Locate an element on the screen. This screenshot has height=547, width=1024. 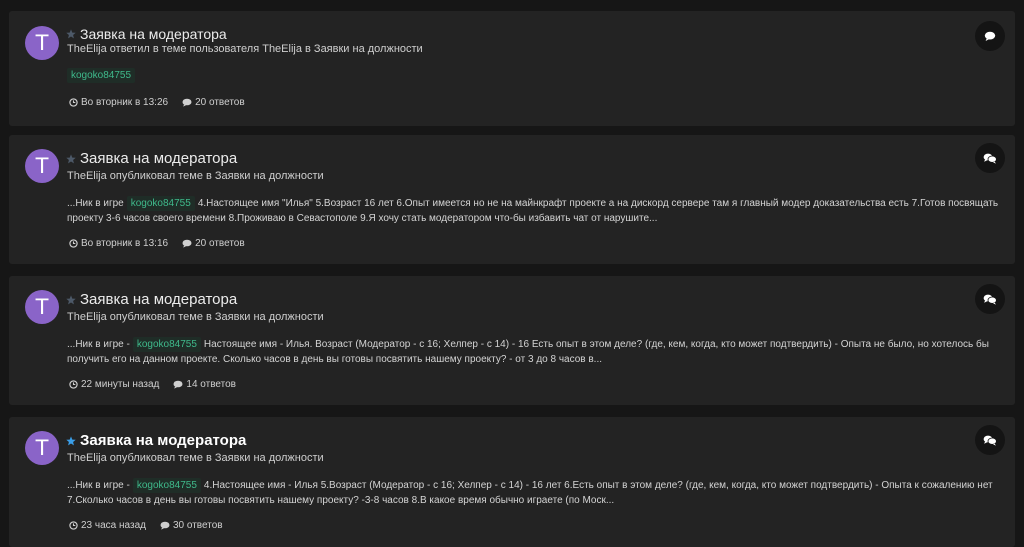
replies-count: 14 ответов is located at coordinates (204, 384).